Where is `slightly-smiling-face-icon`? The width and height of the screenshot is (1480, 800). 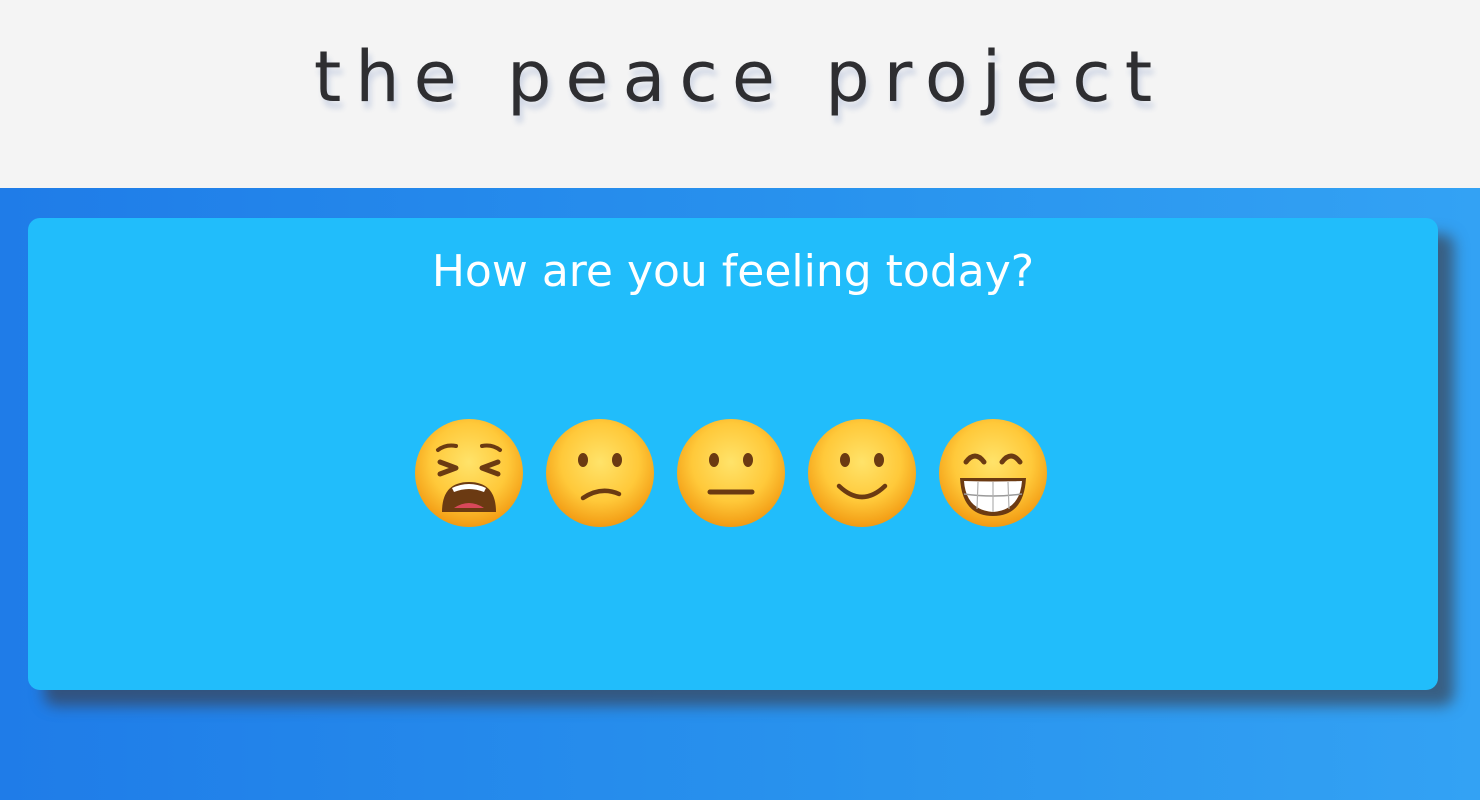 slightly-smiling-face-icon is located at coordinates (862, 473).